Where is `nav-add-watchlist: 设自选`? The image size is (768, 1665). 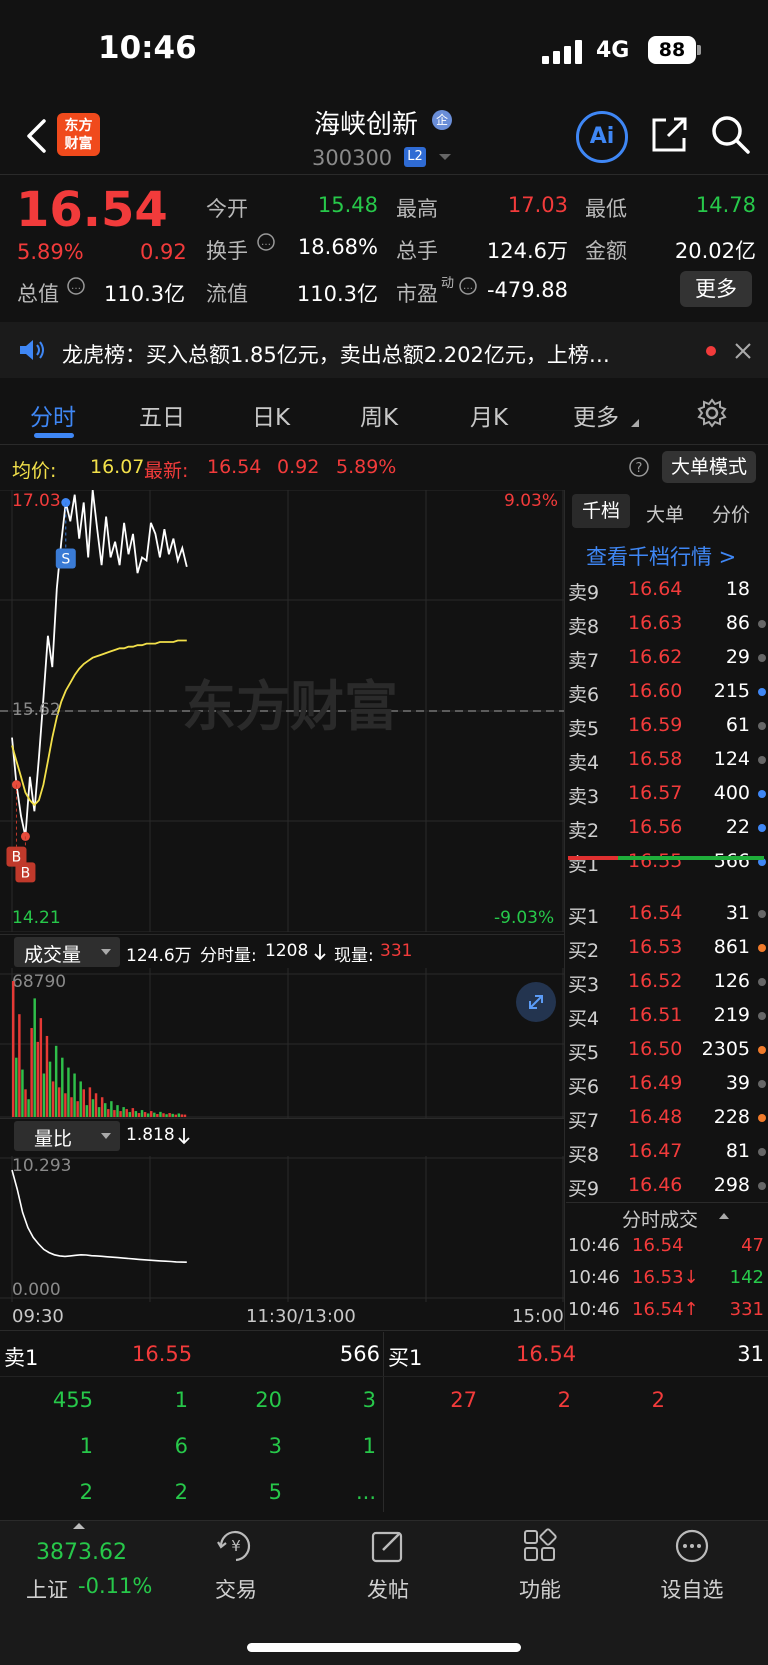
nav-add-watchlist: 设自选 is located at coordinates (692, 1589).